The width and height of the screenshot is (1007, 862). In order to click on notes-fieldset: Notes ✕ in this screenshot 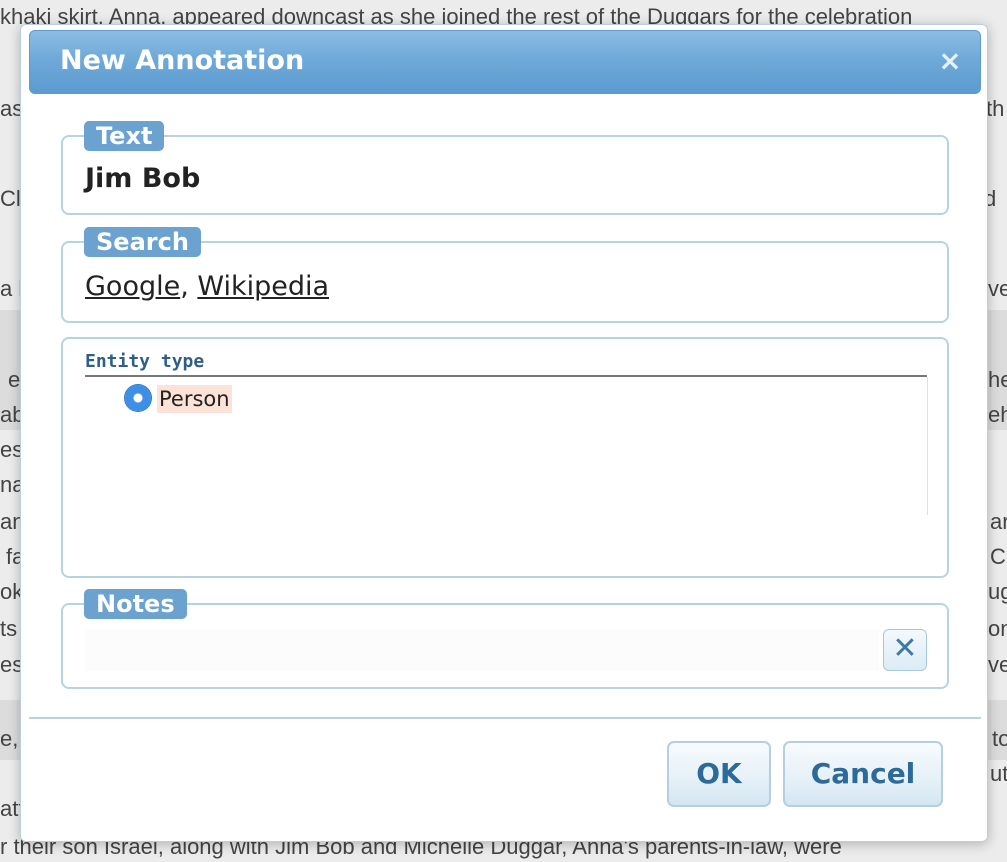, I will do `click(505, 639)`.